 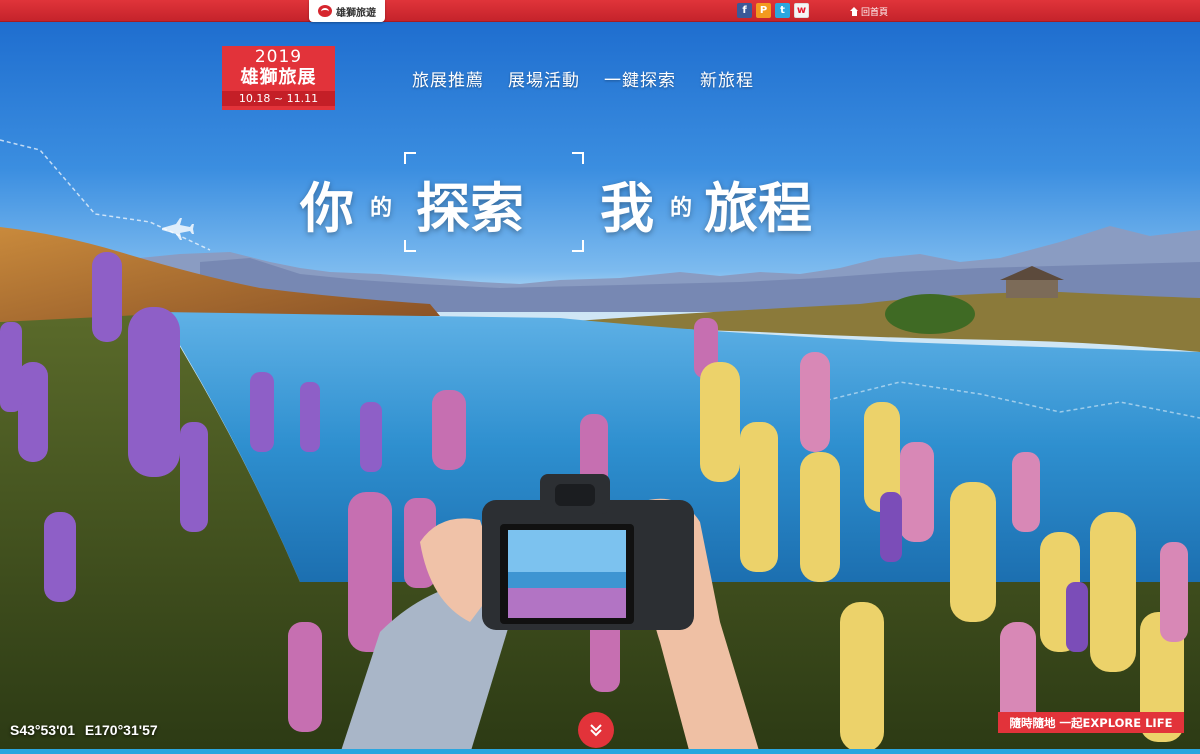 I want to click on badge-dates: 10.18 ~ 11.11, so click(x=278, y=98).